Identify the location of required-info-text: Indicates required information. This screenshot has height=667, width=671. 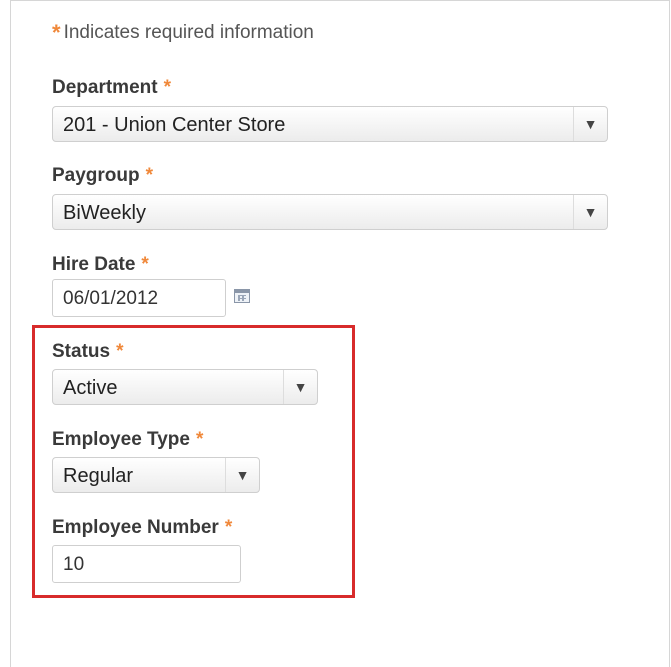
(188, 32).